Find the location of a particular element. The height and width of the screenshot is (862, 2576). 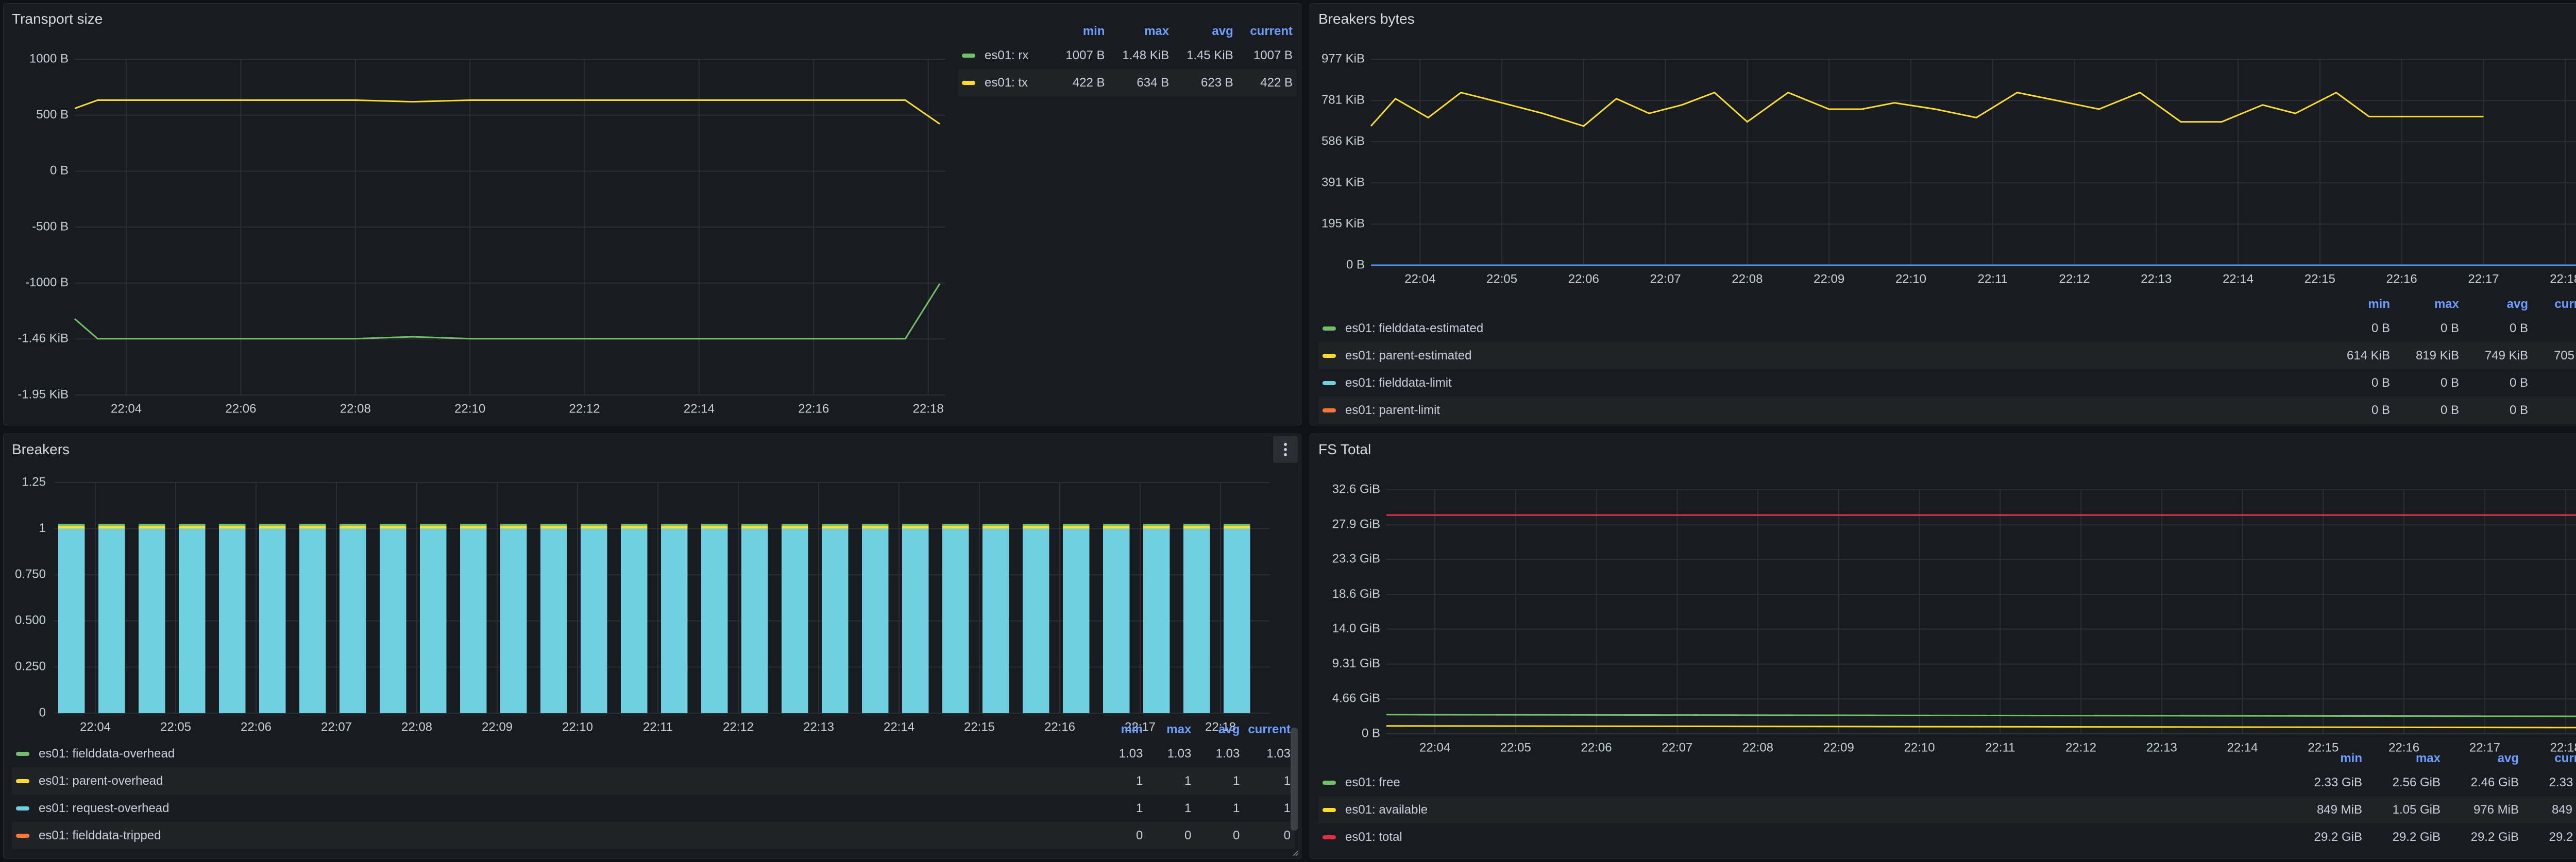

legend-row: es01: tx 422 B 634 B 623 B 422 B is located at coordinates (1127, 83).